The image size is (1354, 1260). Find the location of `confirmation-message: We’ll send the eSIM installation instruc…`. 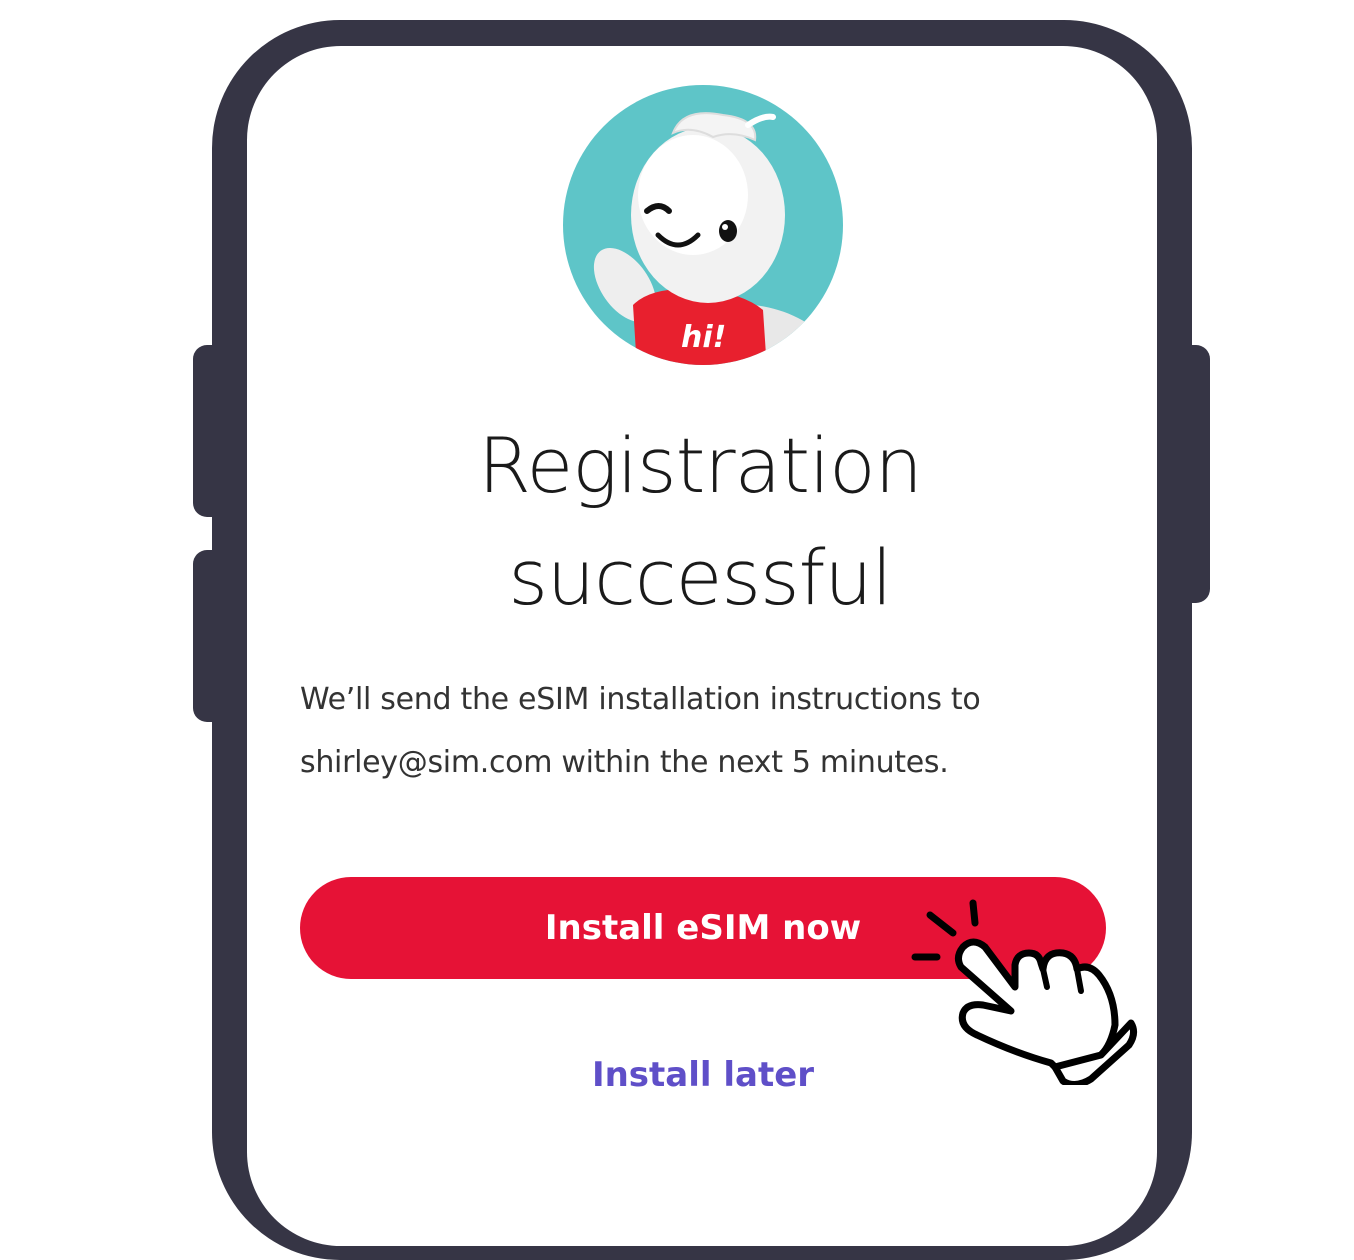

confirmation-message: We’ll send the eSIM installation instruc… is located at coordinates (690, 731).